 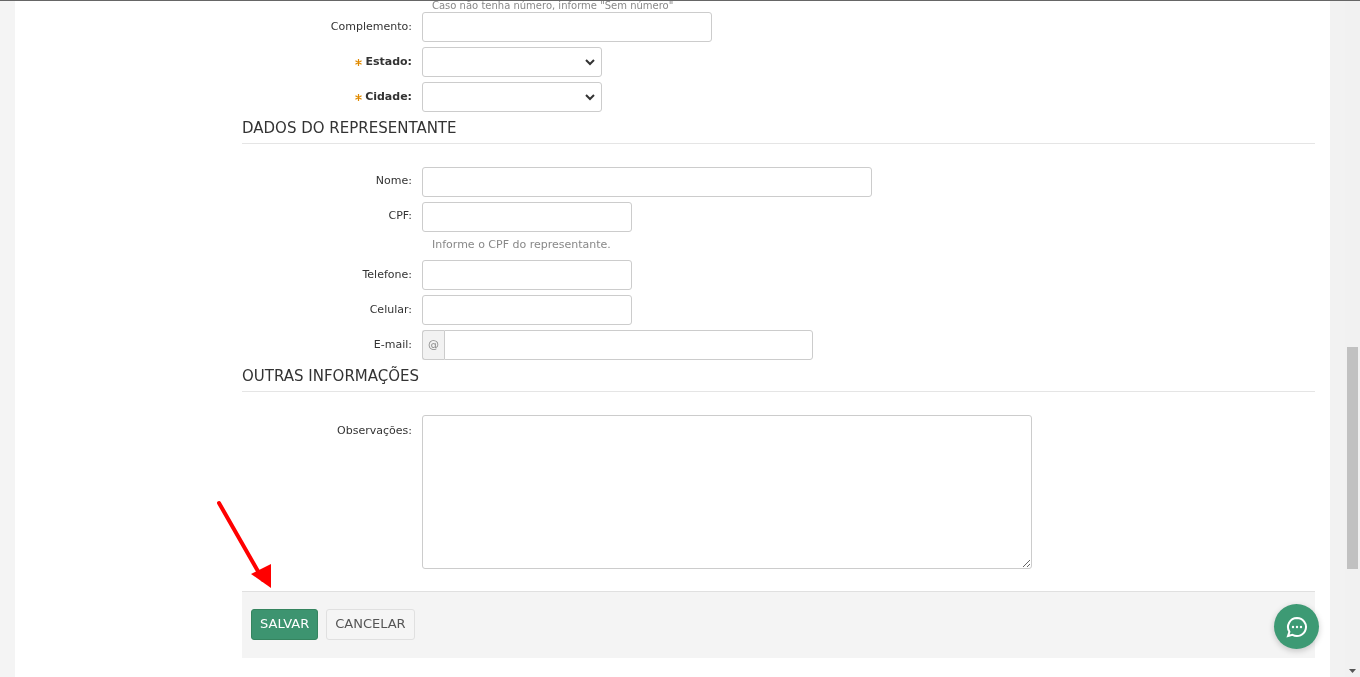 I want to click on scroll-down-arrow-icon, so click(x=1352, y=671).